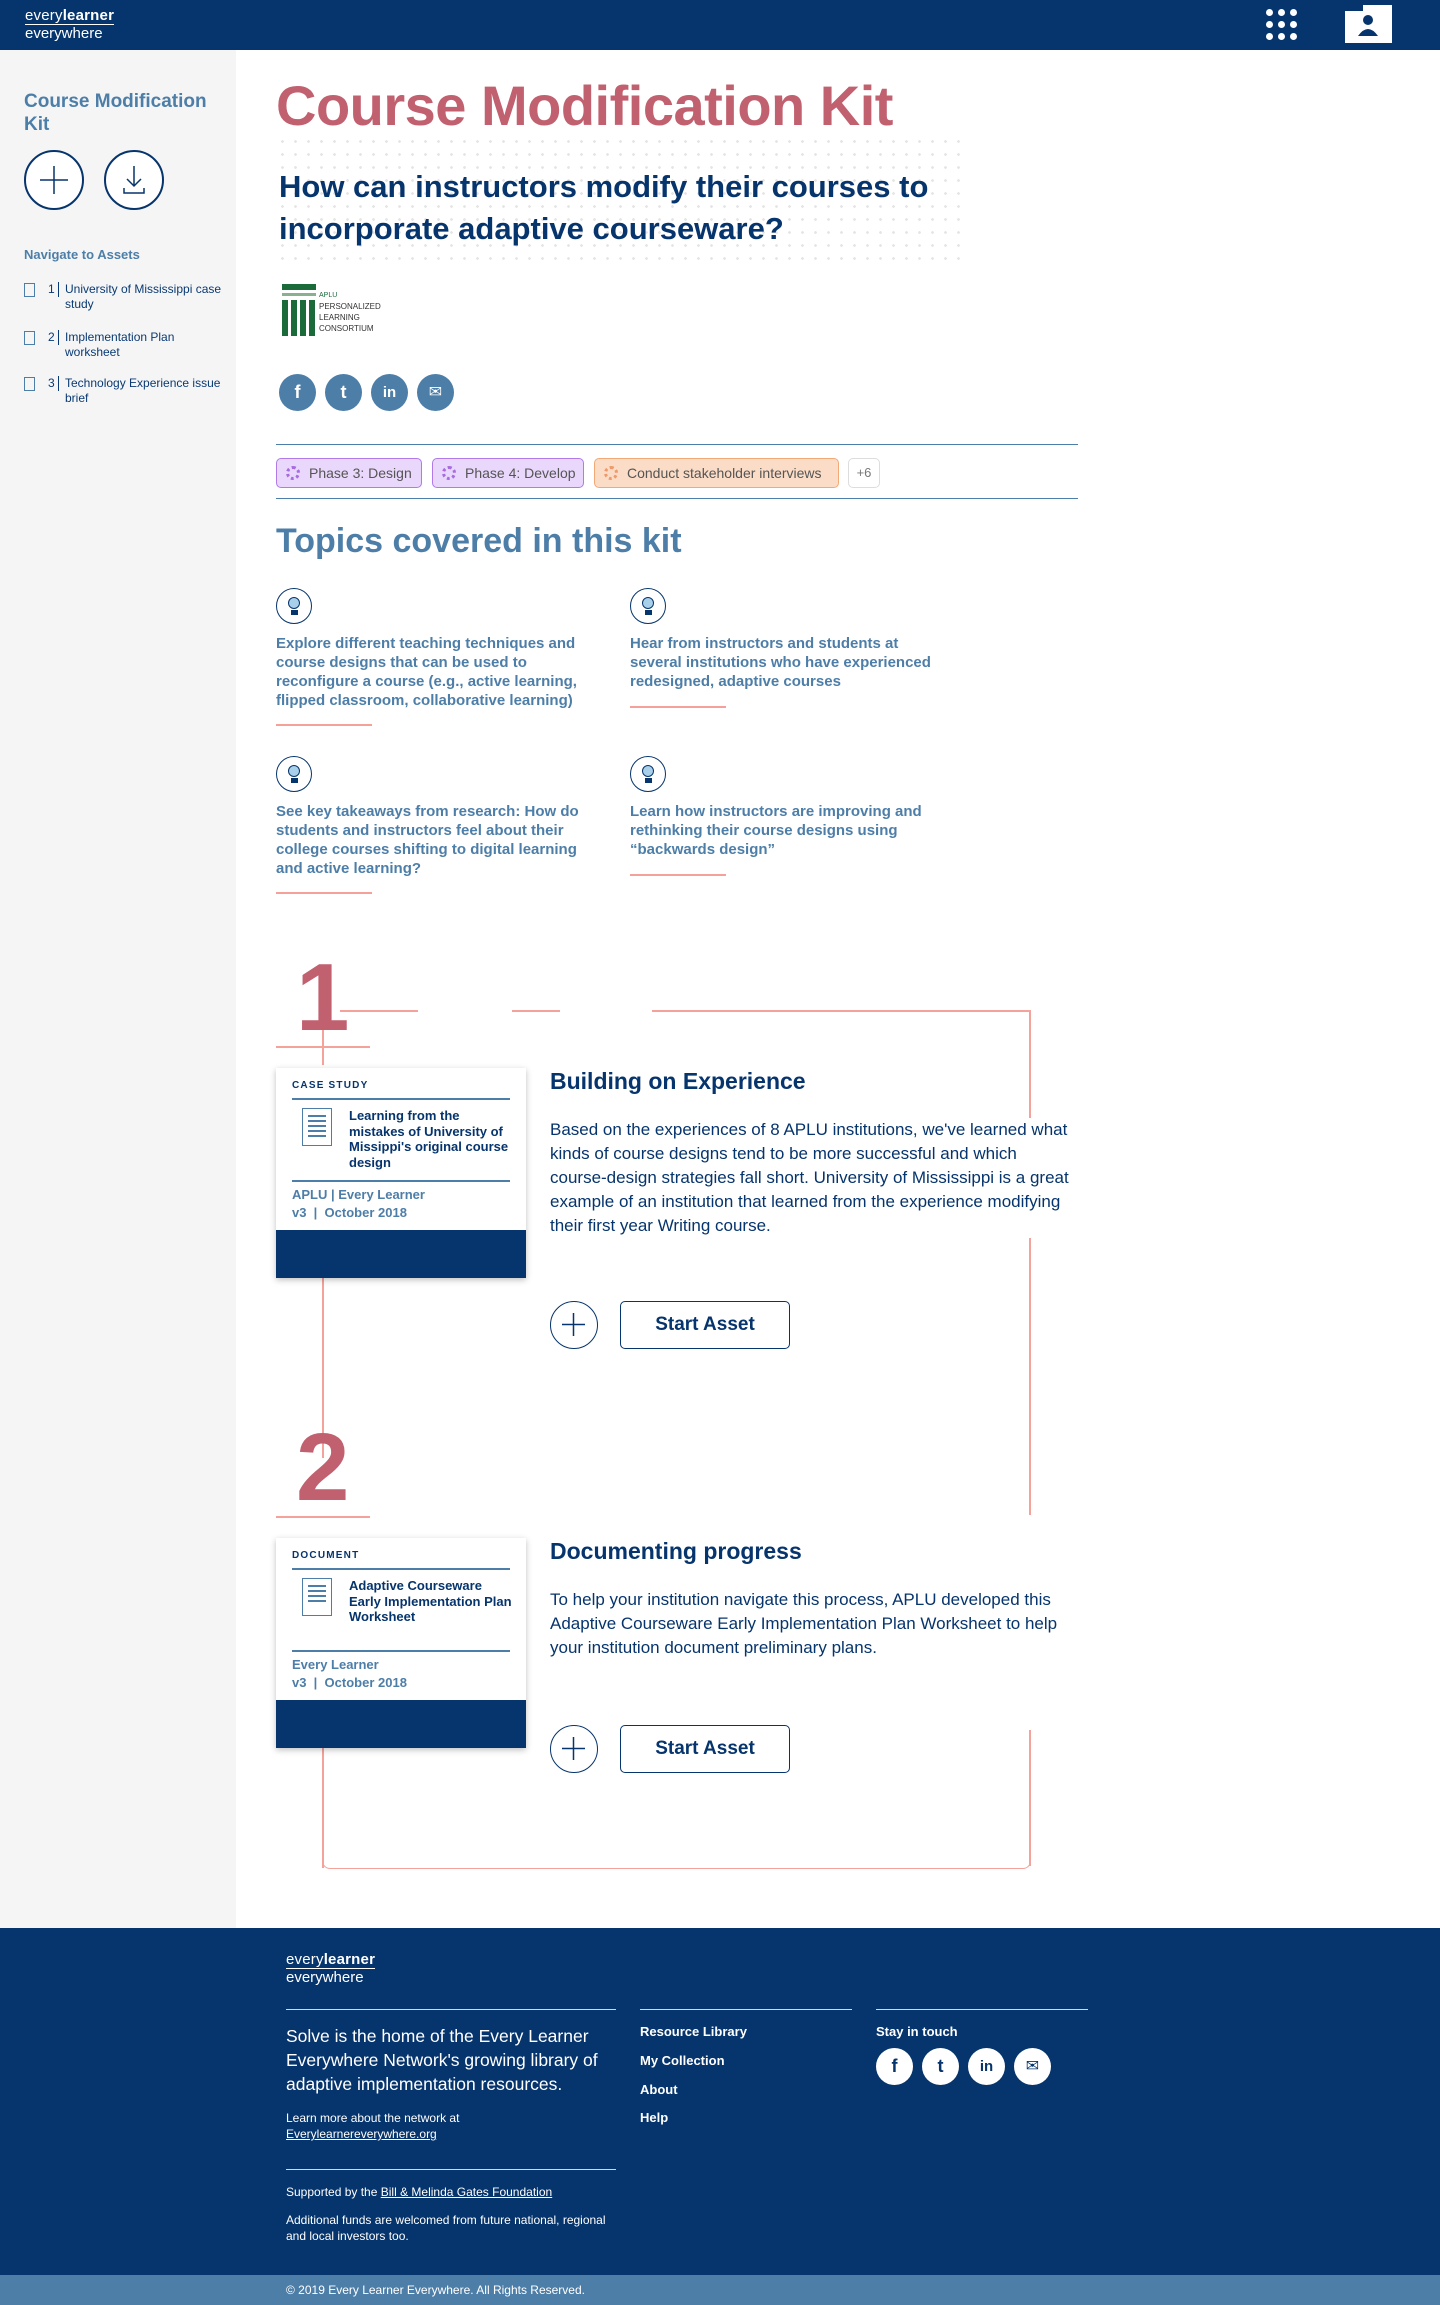 Image resolution: width=1440 pixels, height=2305 pixels. I want to click on sidebar-item-label: Implementation Plan worksheet, so click(120, 344).